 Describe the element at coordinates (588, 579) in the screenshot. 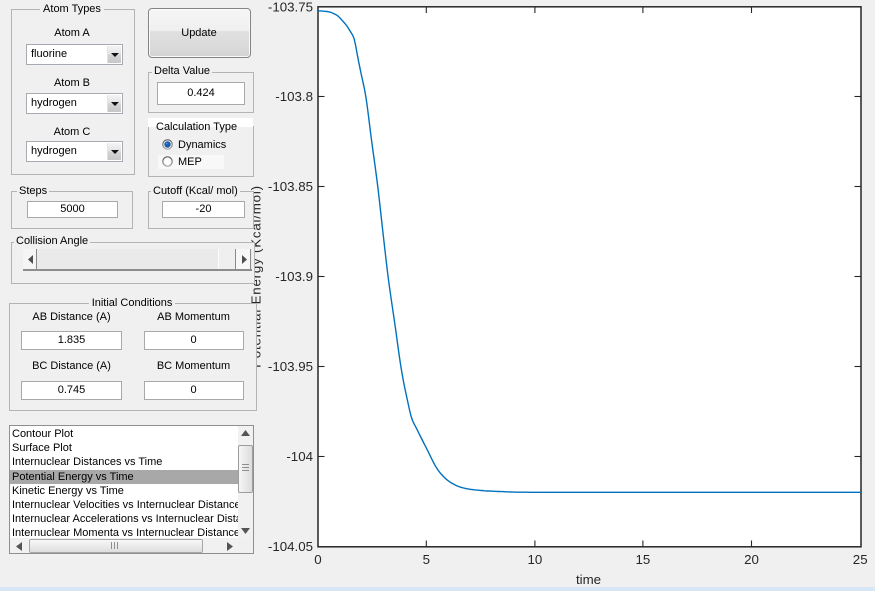

I see `svg-text: time` at that location.